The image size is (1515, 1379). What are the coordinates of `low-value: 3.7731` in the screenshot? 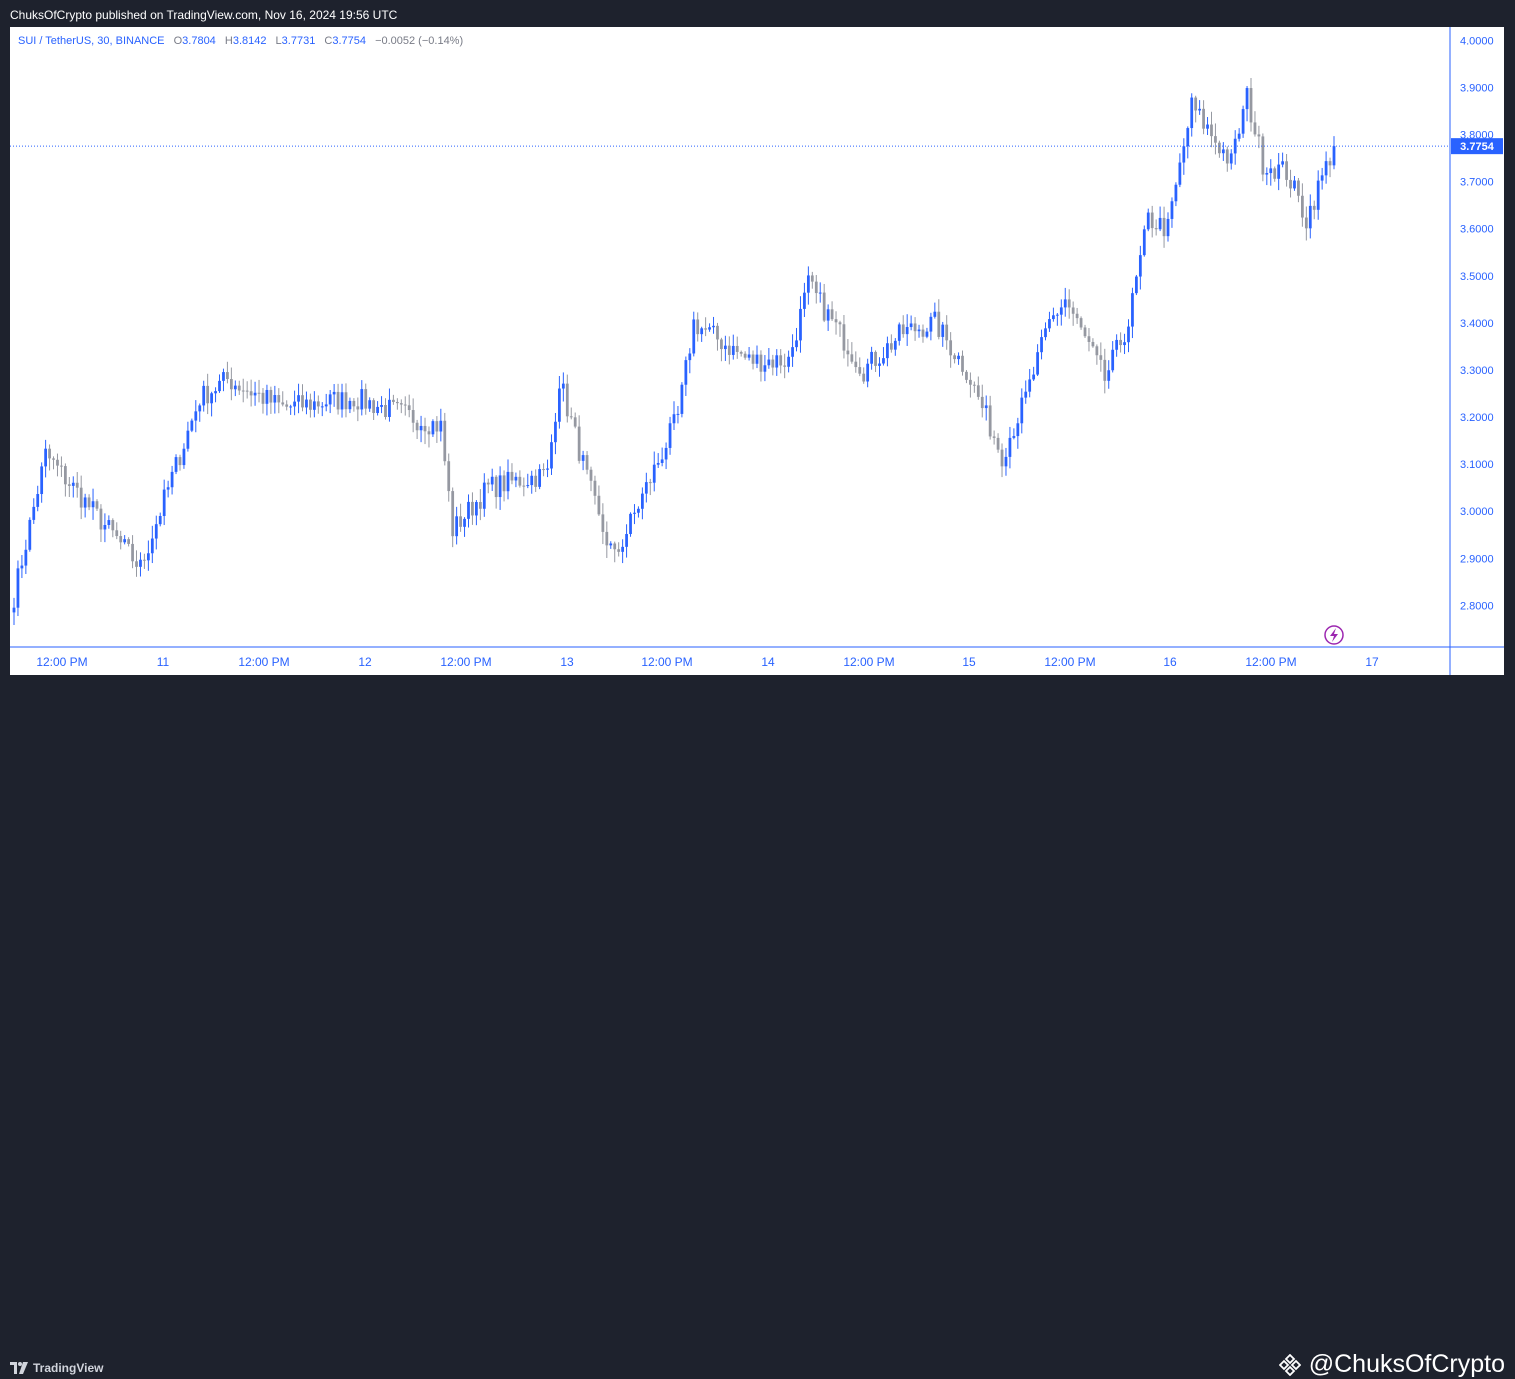 It's located at (298, 41).